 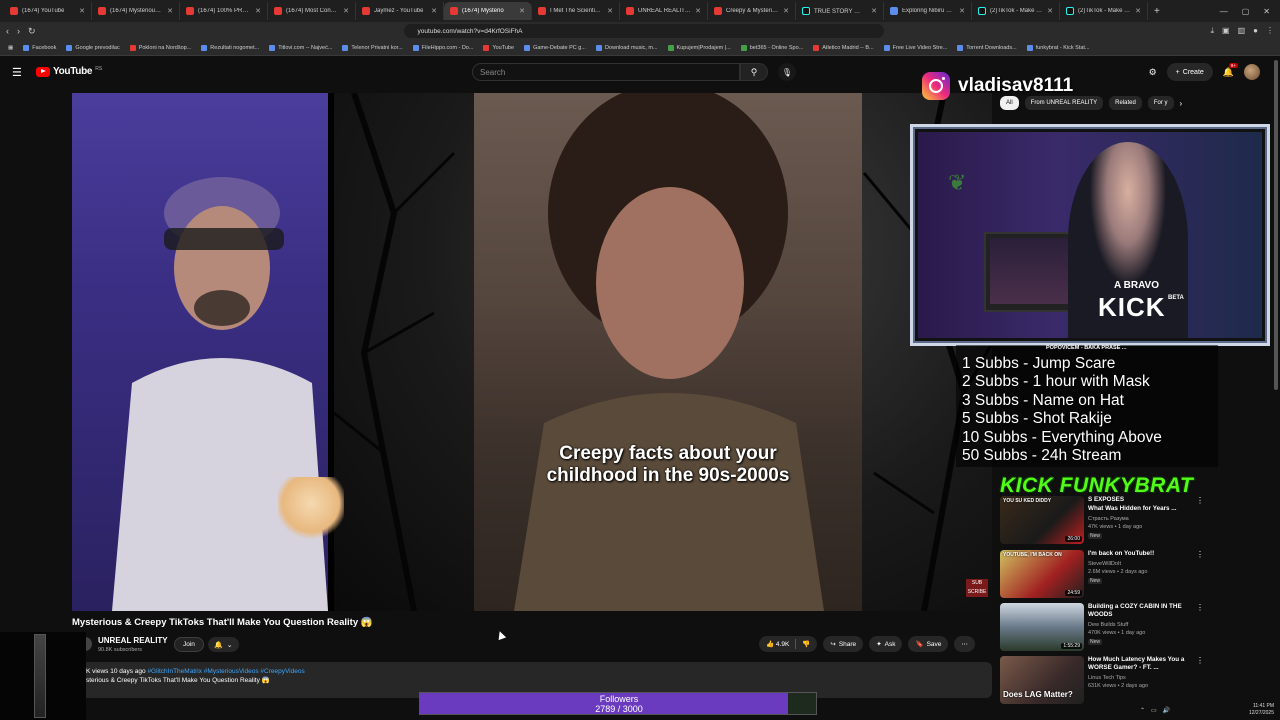 I want to click on maximize-icon: ▢, so click(x=1246, y=11).